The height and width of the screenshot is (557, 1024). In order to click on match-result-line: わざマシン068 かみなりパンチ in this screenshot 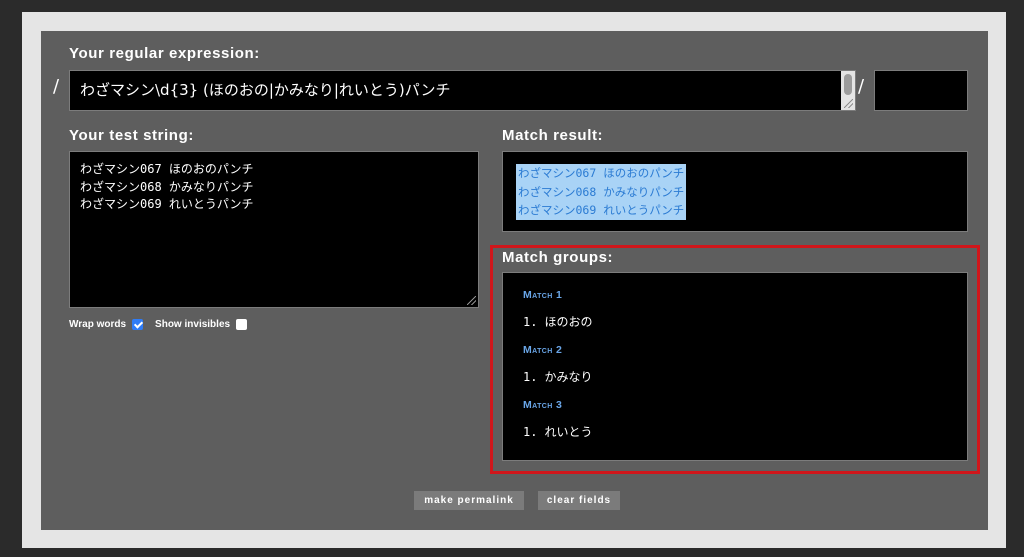, I will do `click(601, 191)`.